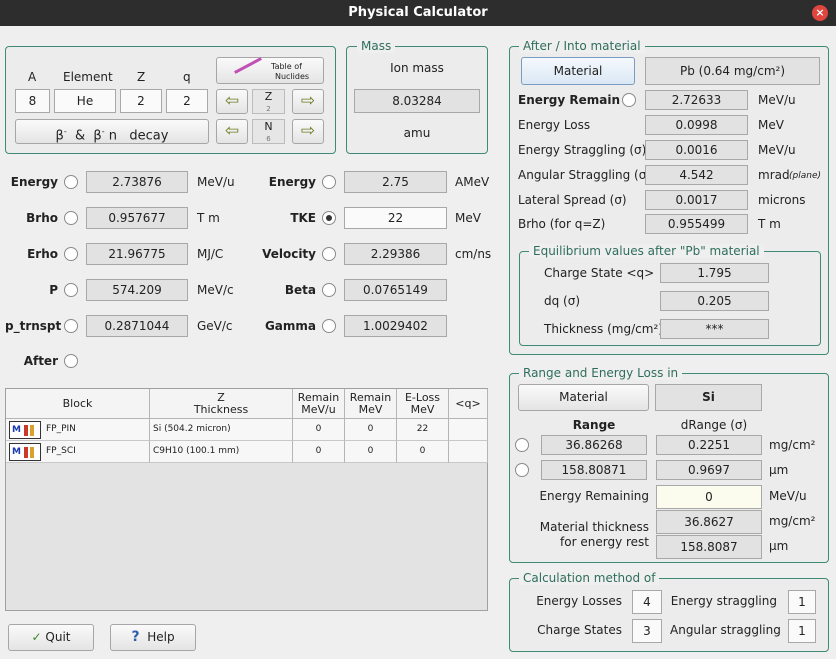  Describe the element at coordinates (594, 496) in the screenshot. I see `energy-remaining-label: Energy Remaining` at that location.